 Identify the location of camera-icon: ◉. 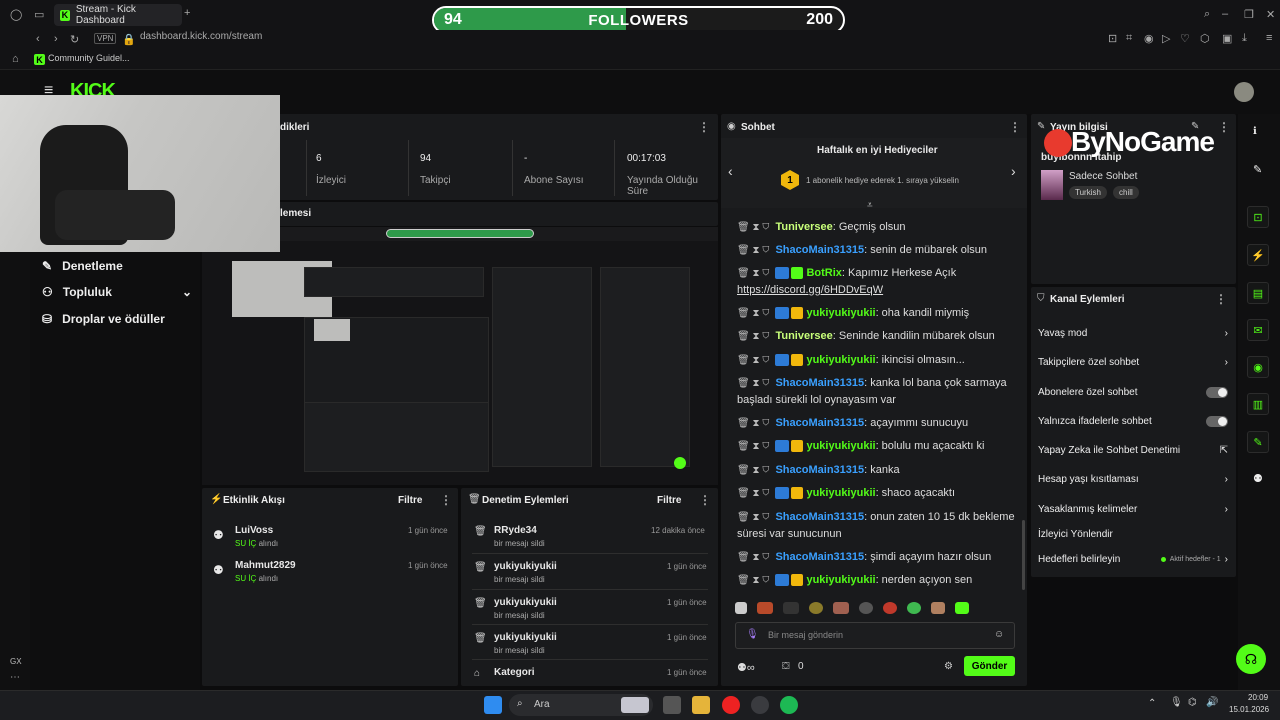
(1149, 38).